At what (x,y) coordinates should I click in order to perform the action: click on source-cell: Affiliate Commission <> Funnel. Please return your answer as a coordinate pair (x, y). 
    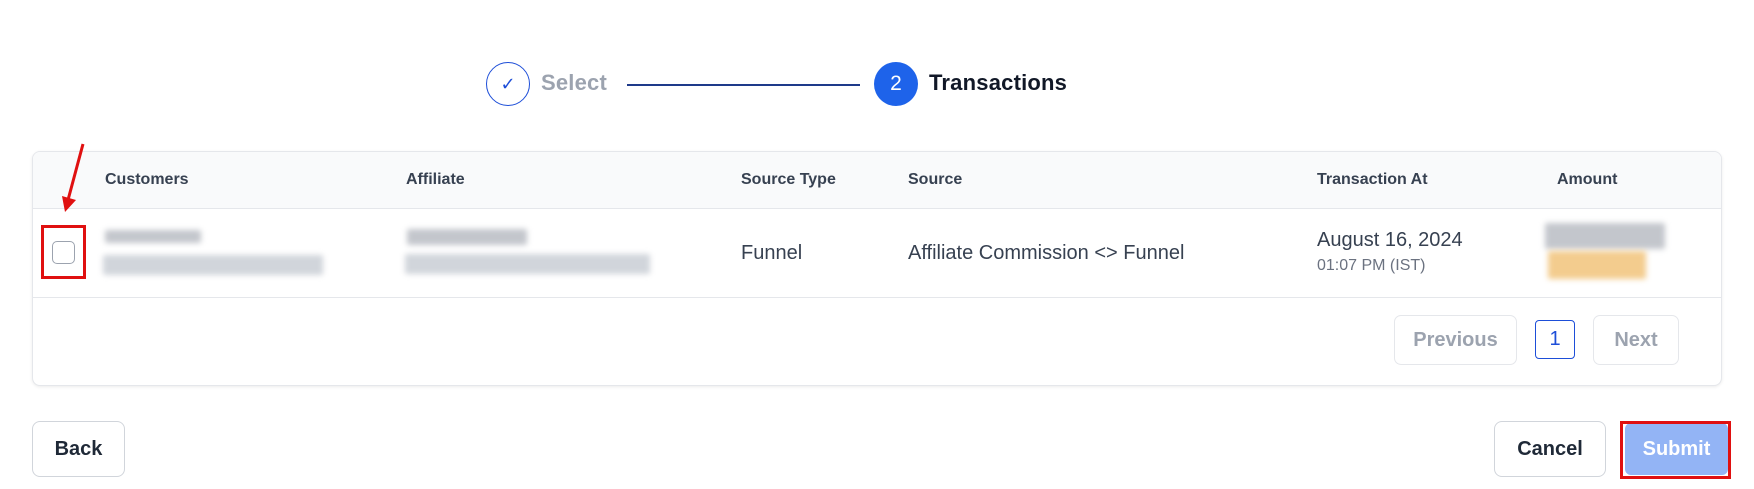
    Looking at the image, I should click on (1046, 253).